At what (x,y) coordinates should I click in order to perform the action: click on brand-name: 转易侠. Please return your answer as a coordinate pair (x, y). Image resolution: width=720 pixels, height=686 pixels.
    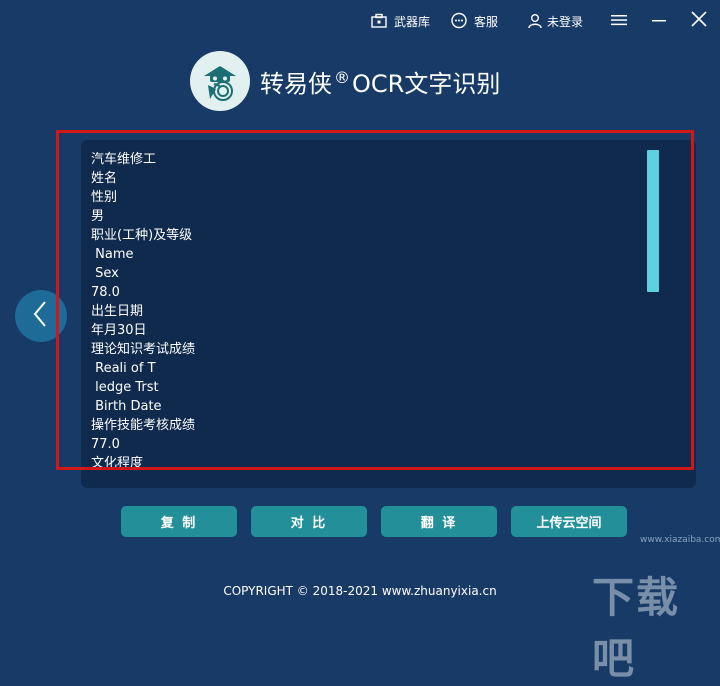
    Looking at the image, I should click on (296, 83).